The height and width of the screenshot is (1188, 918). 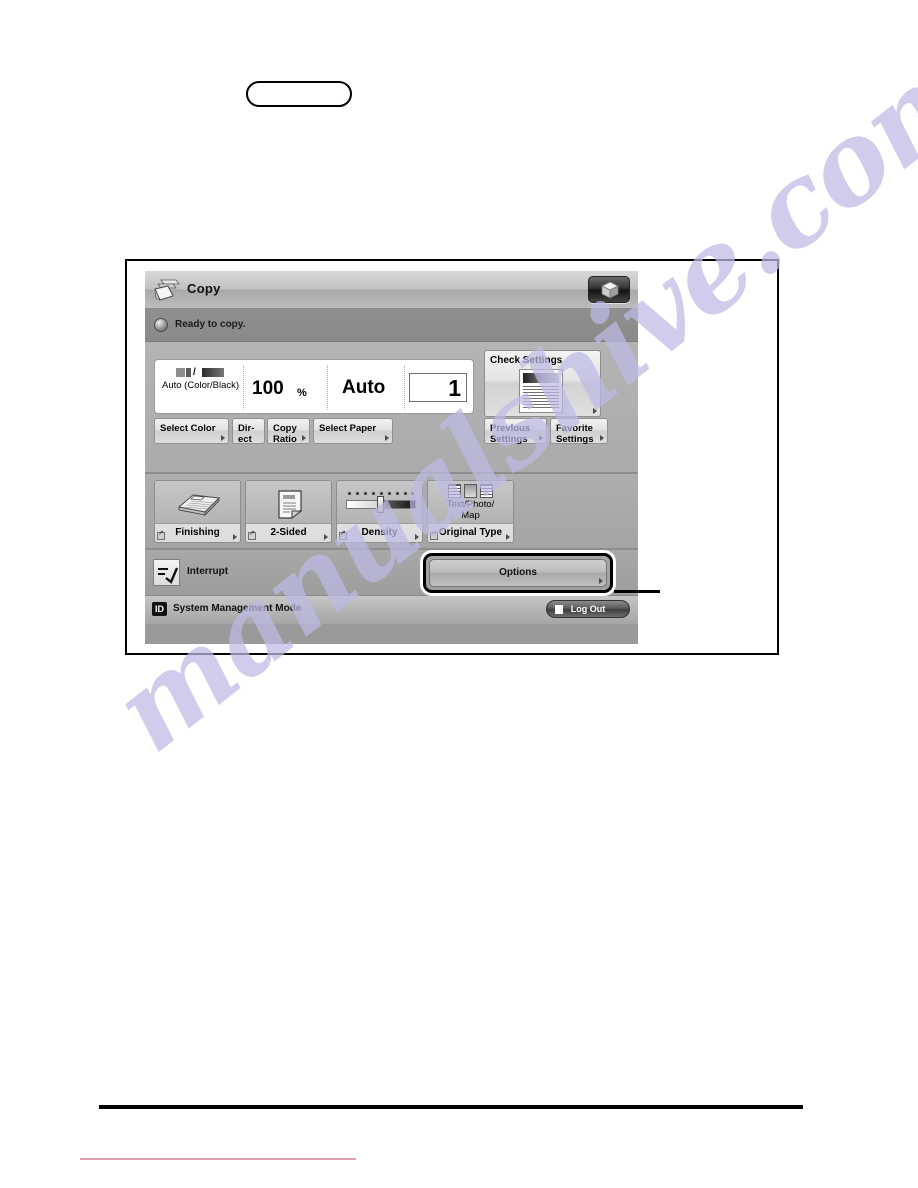 What do you see at coordinates (204, 288) in the screenshot?
I see `panel-title: Copy` at bounding box center [204, 288].